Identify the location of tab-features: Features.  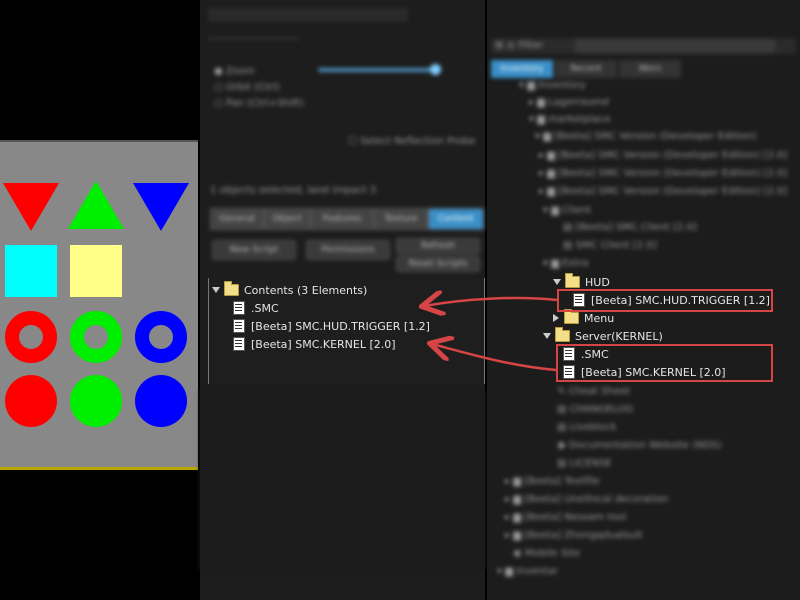
(342, 219).